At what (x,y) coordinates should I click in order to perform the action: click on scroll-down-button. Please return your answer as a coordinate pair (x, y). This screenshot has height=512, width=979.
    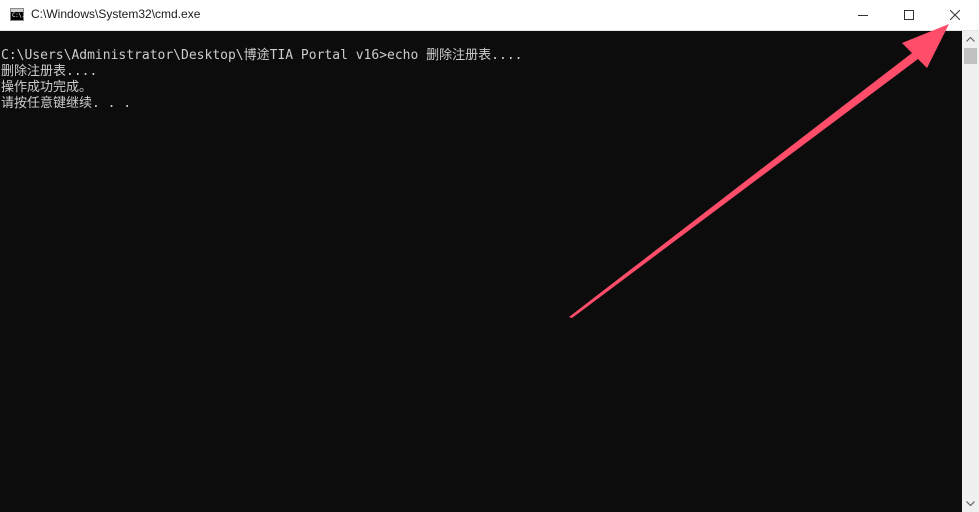
    Looking at the image, I should click on (970, 503).